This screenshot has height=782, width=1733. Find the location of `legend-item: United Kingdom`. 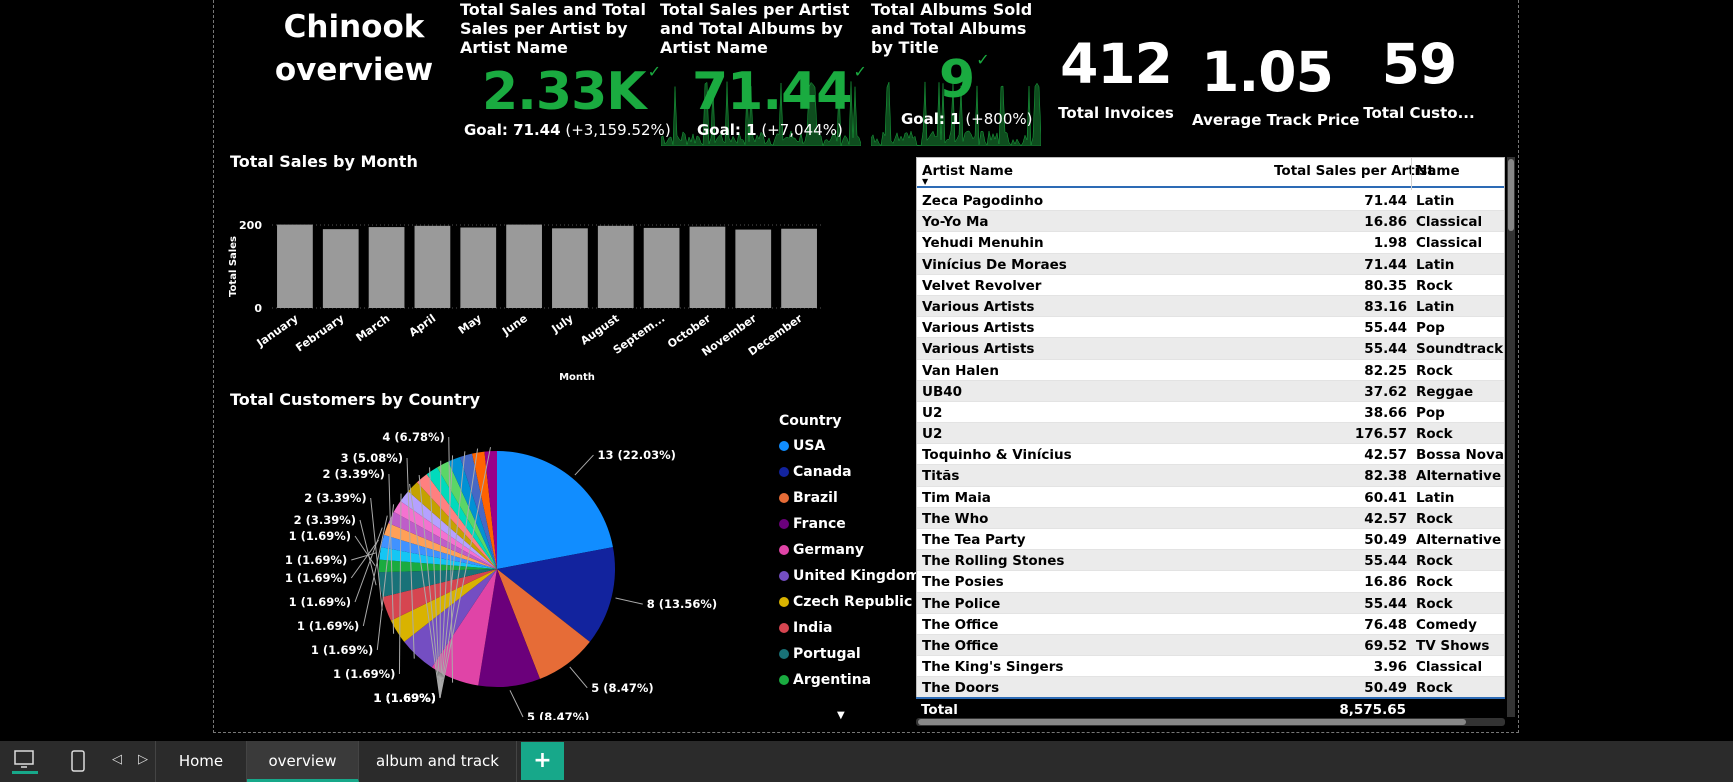

legend-item: United Kingdom is located at coordinates (849, 576).